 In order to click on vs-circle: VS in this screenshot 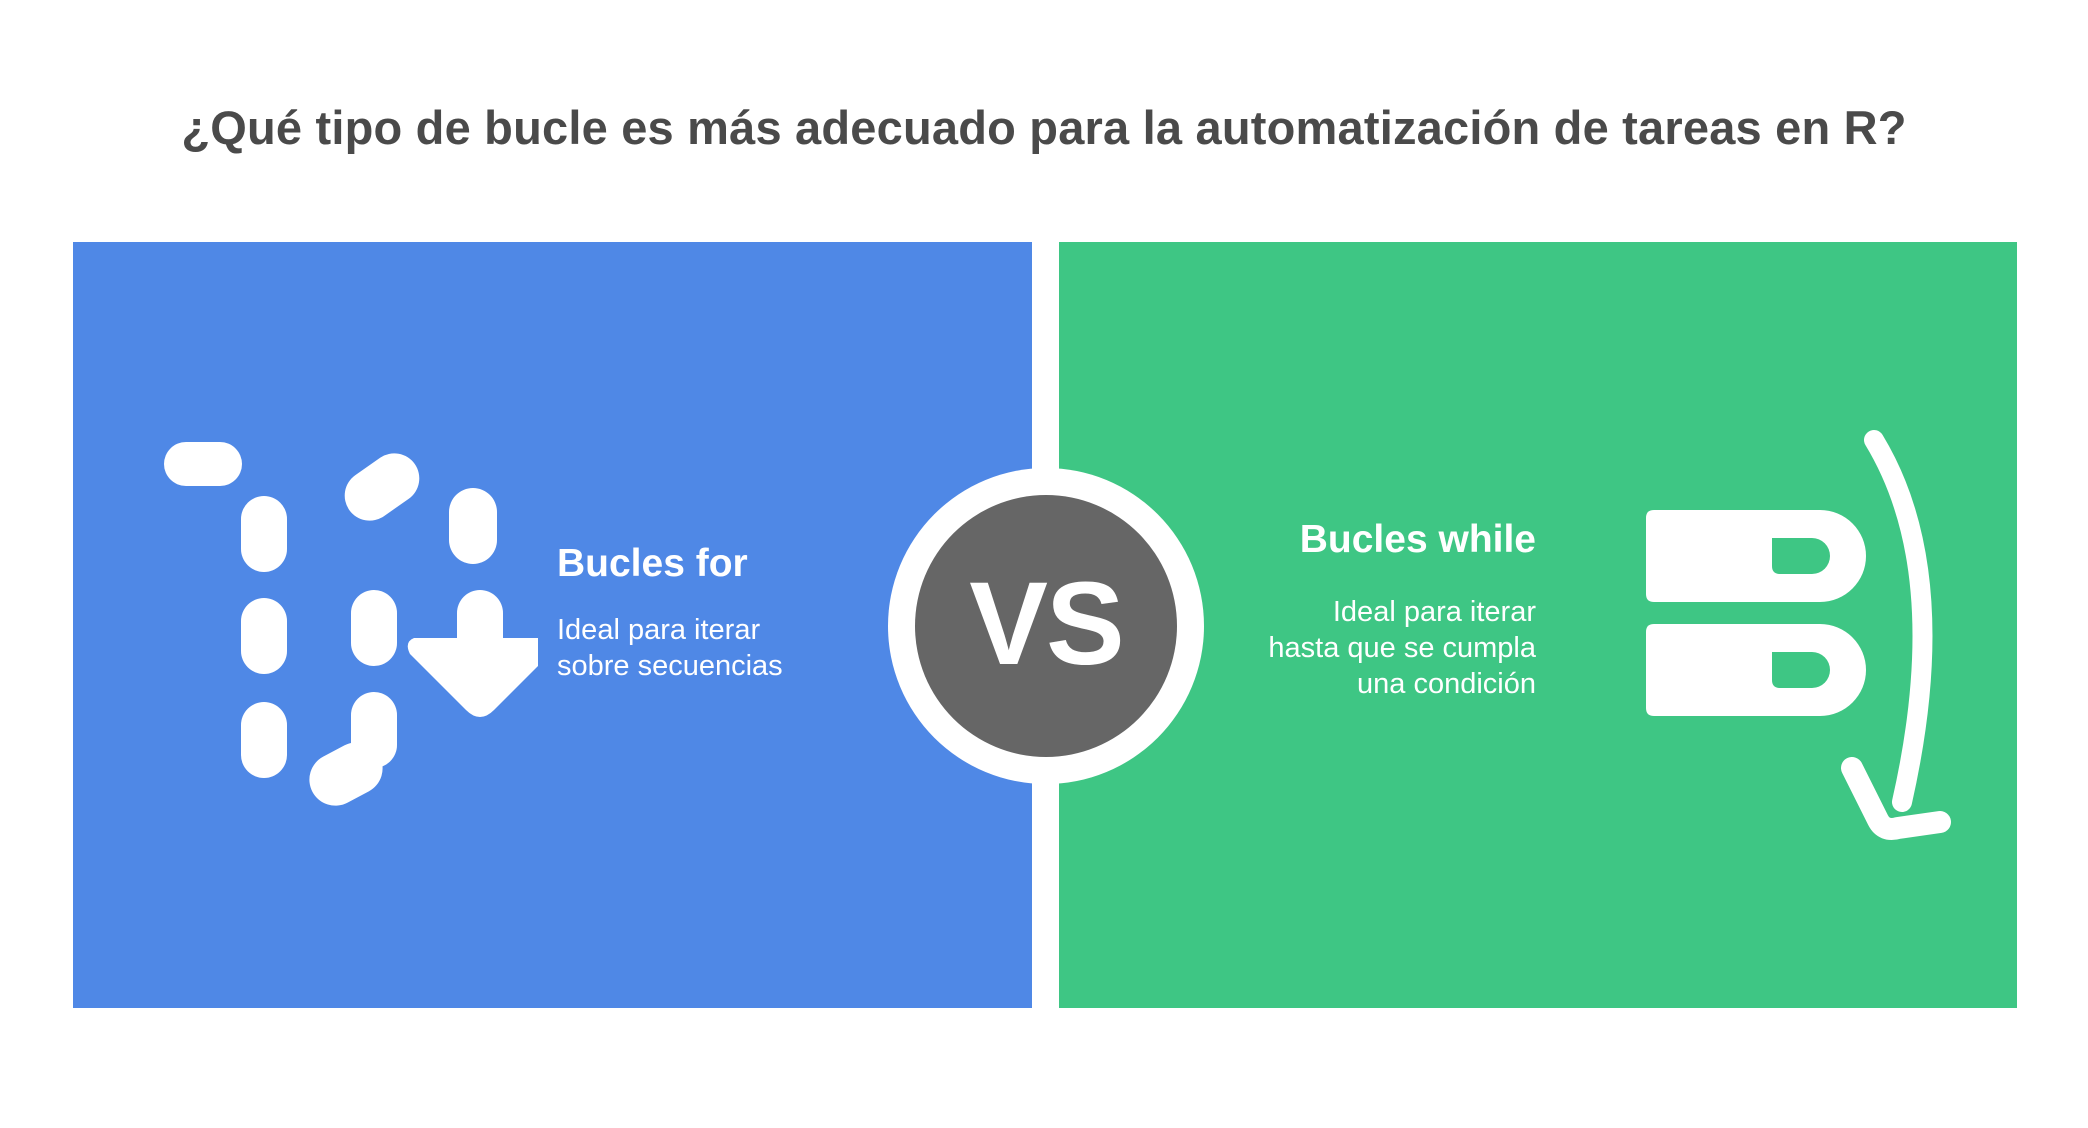, I will do `click(1046, 626)`.